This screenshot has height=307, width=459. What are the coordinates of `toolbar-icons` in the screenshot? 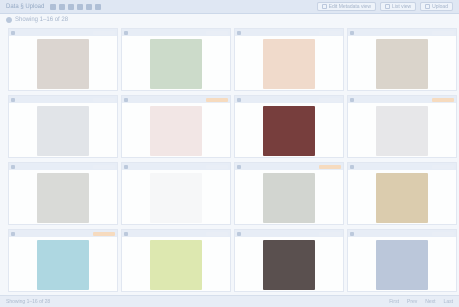 It's located at (76, 6).